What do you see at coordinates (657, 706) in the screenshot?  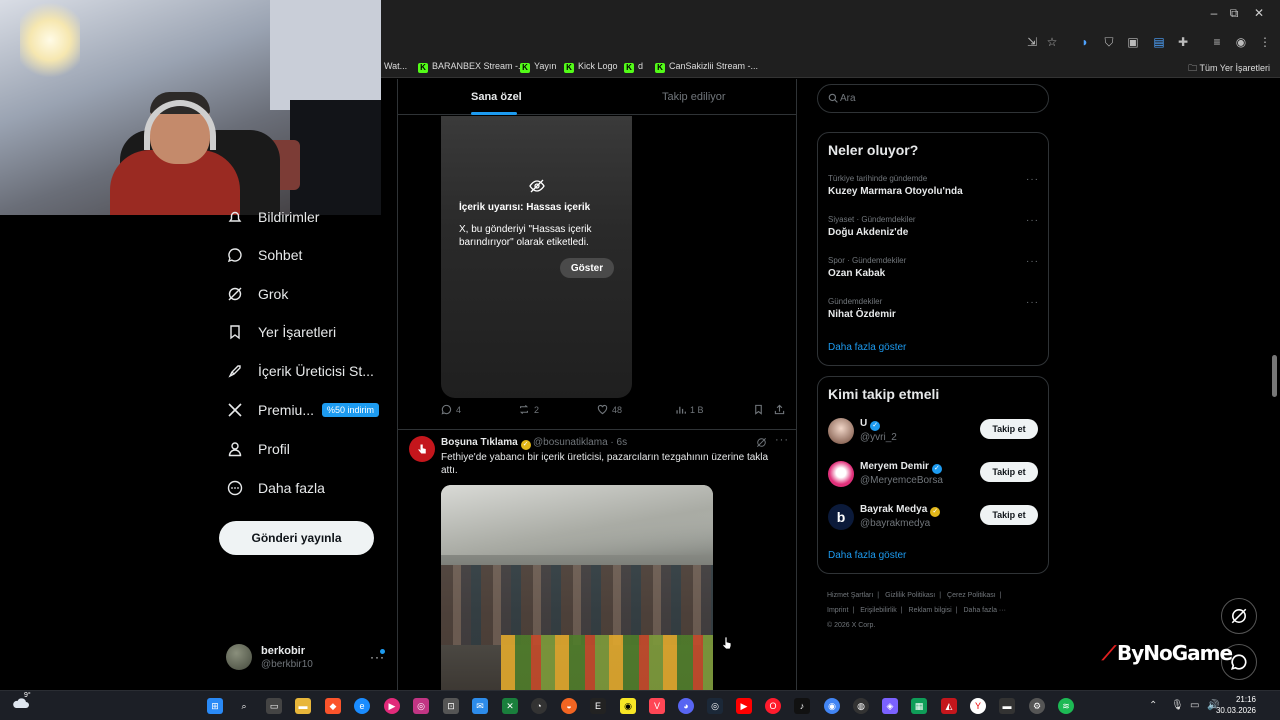 I see `valorant-icon: V` at bounding box center [657, 706].